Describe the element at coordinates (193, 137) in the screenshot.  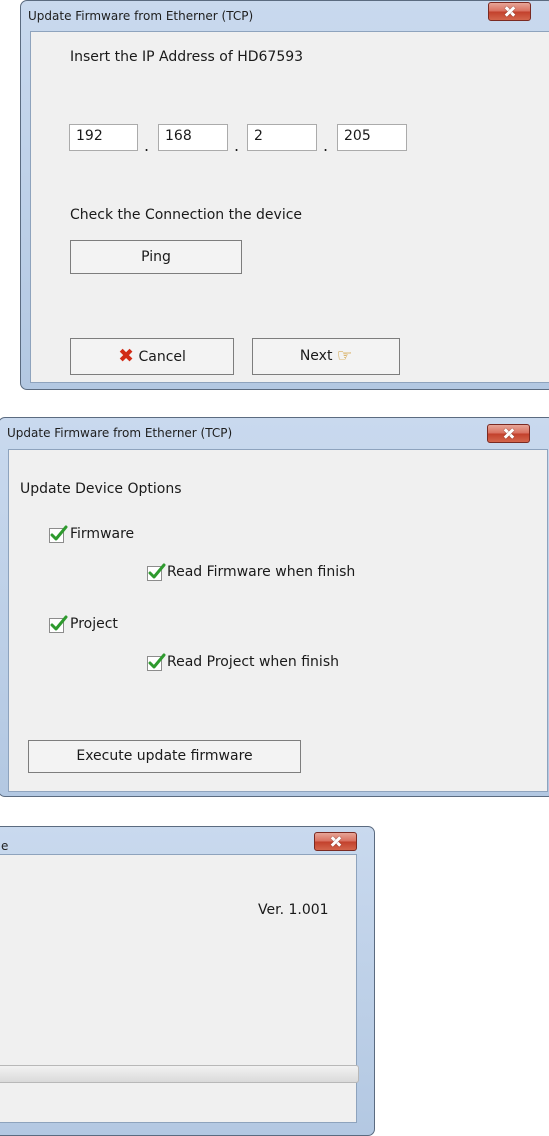
I see `ip-octet-2-input: 168` at that location.